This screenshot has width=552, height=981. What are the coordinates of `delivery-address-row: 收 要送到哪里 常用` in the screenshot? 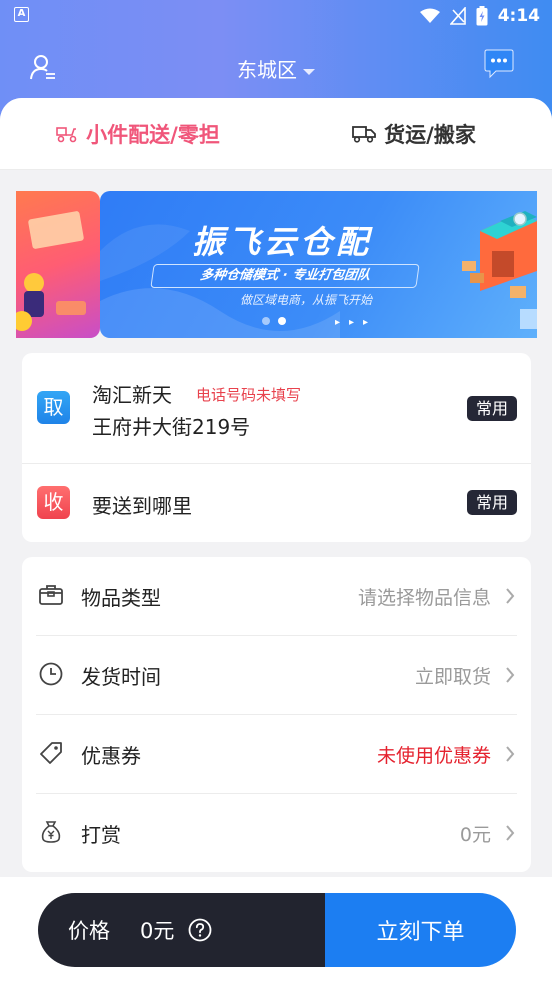 It's located at (276, 503).